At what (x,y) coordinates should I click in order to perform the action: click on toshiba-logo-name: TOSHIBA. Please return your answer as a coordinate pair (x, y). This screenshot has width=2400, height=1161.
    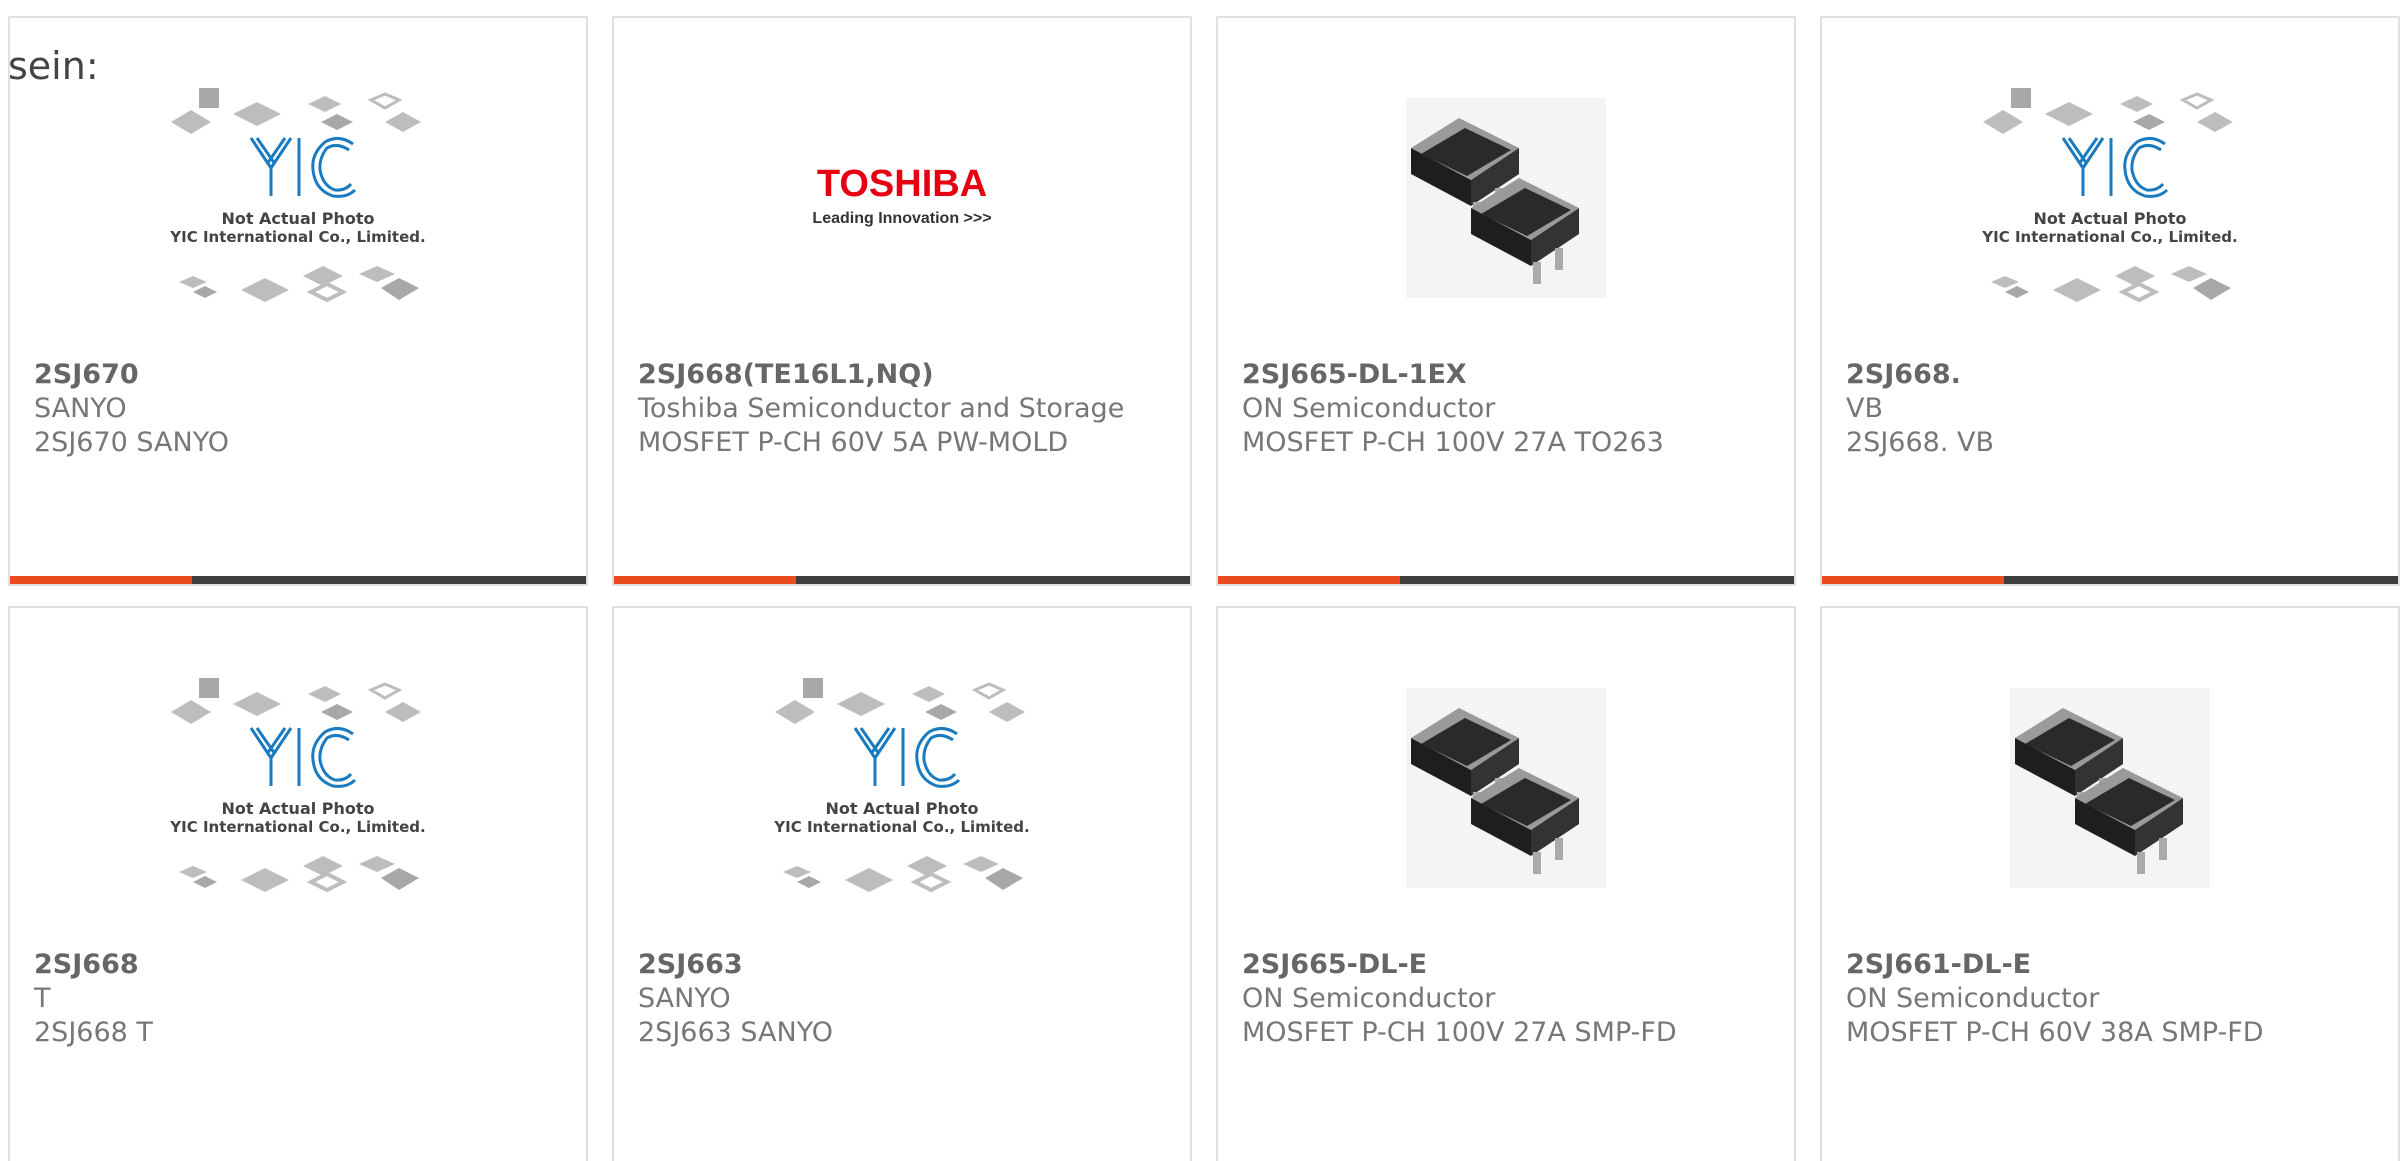
    Looking at the image, I should click on (902, 184).